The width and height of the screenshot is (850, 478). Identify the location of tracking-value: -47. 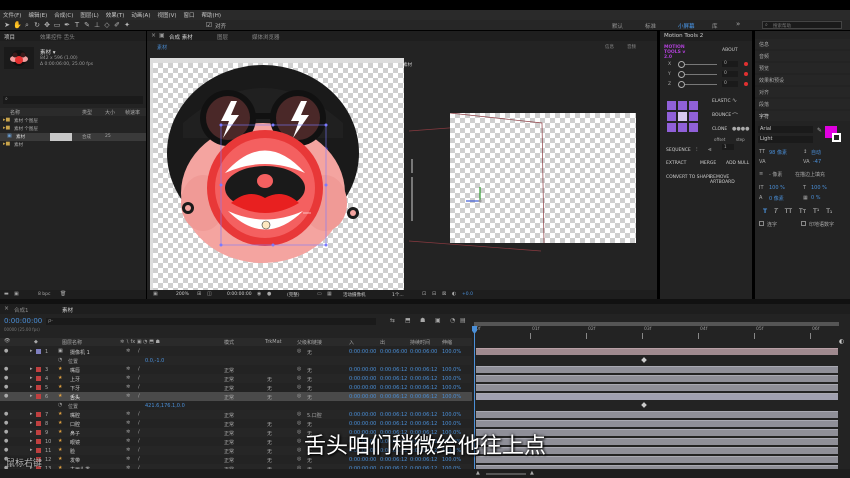
(817, 162).